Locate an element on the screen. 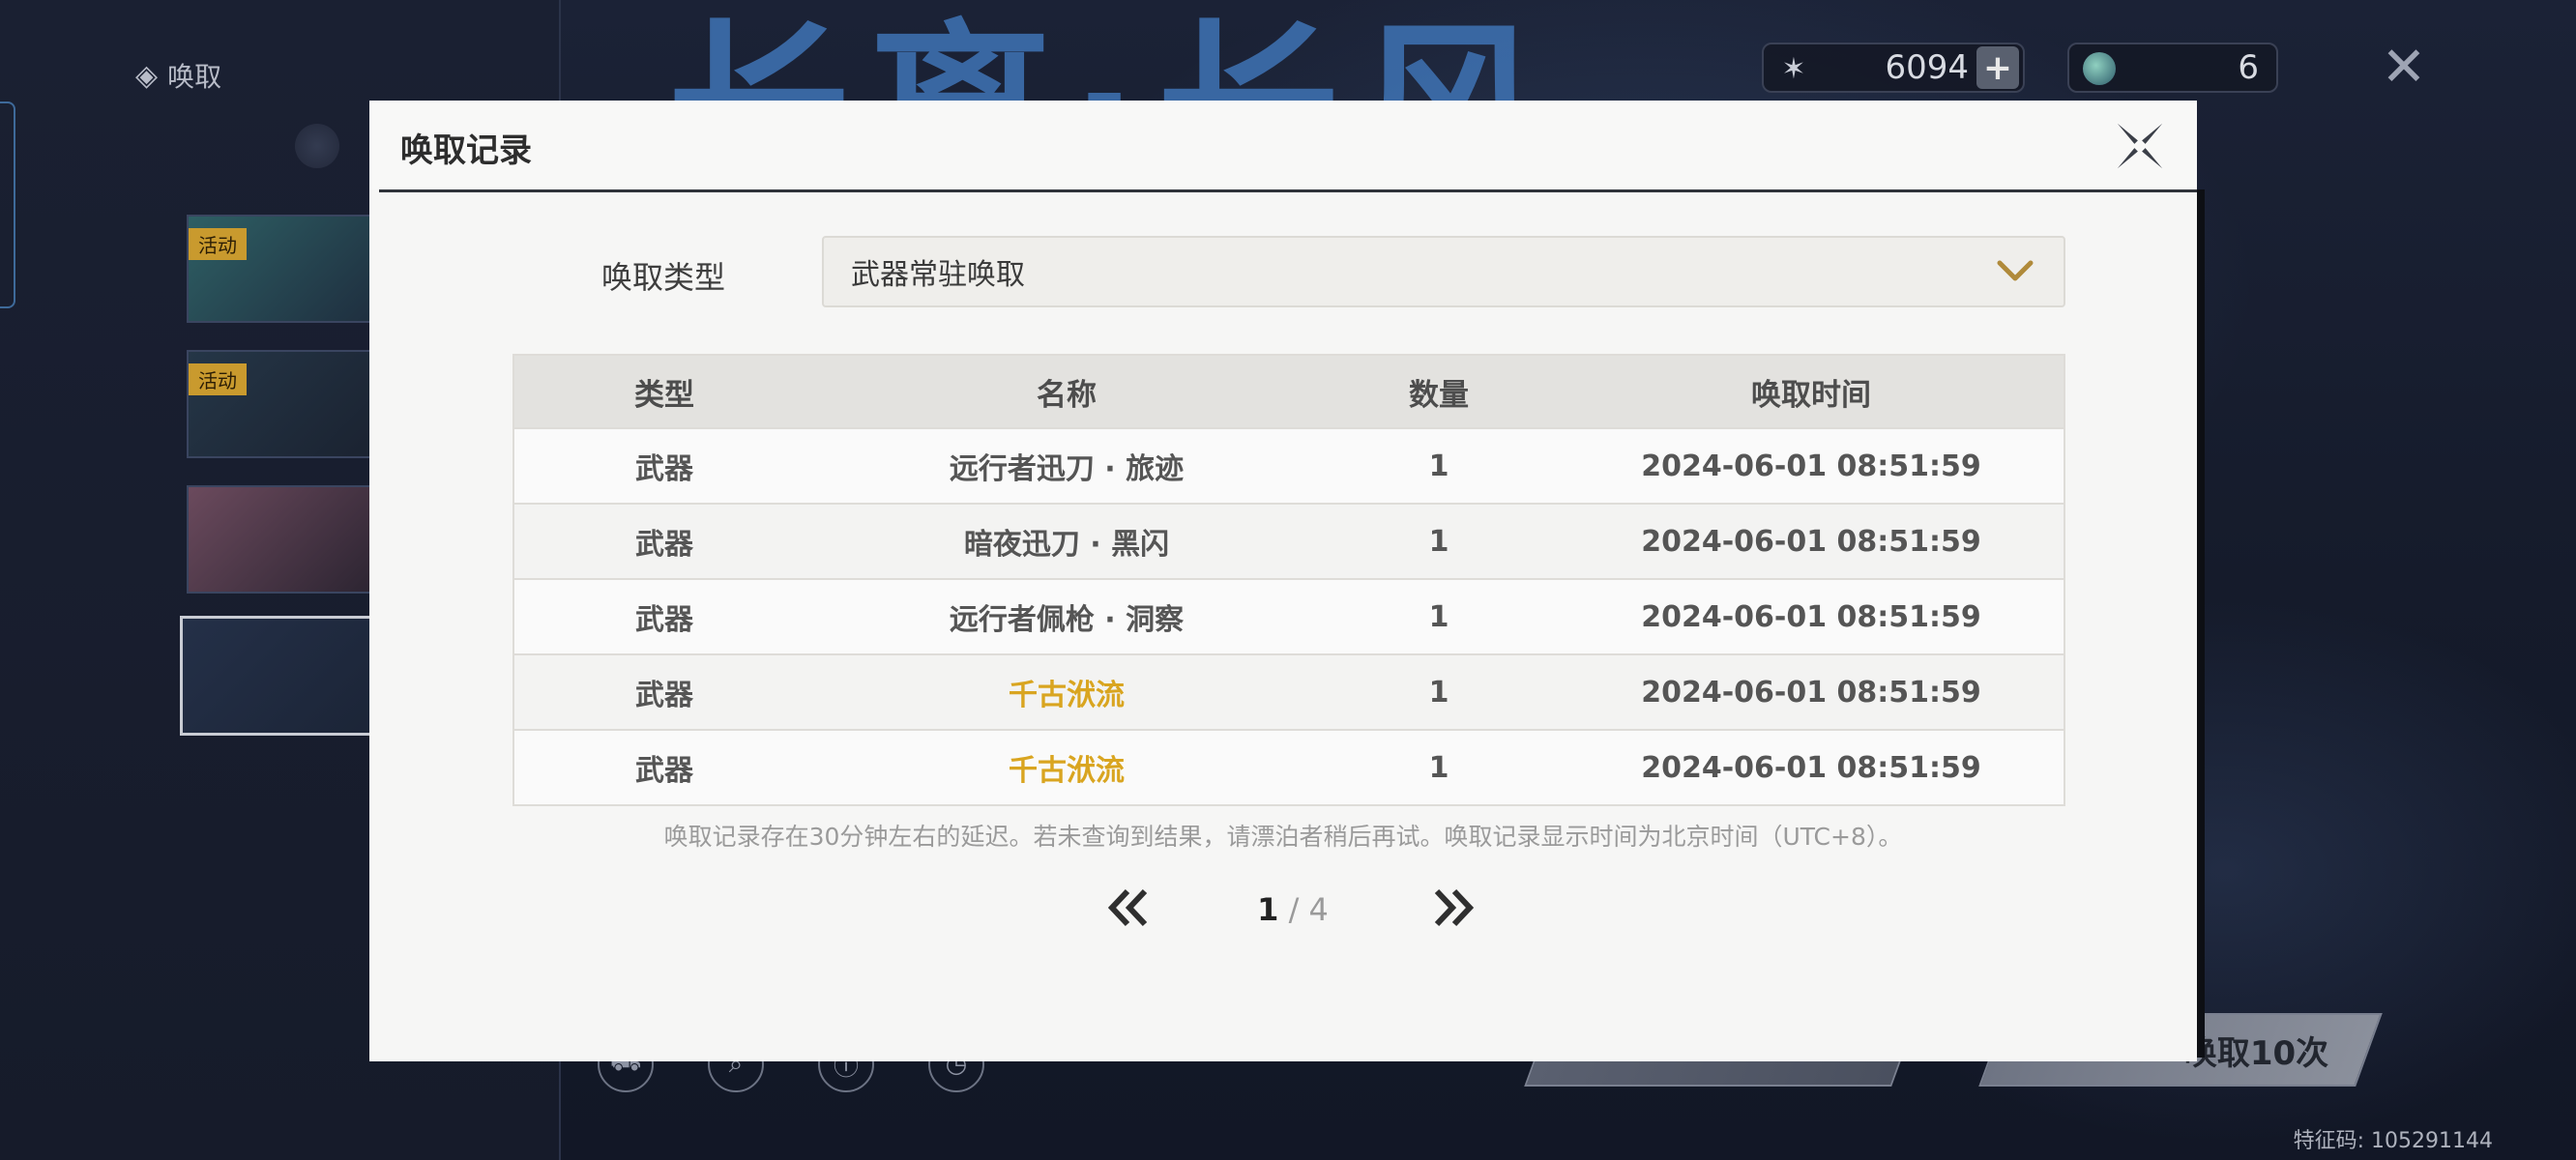 This screenshot has width=2576, height=1160. close-button is located at coordinates (2140, 146).